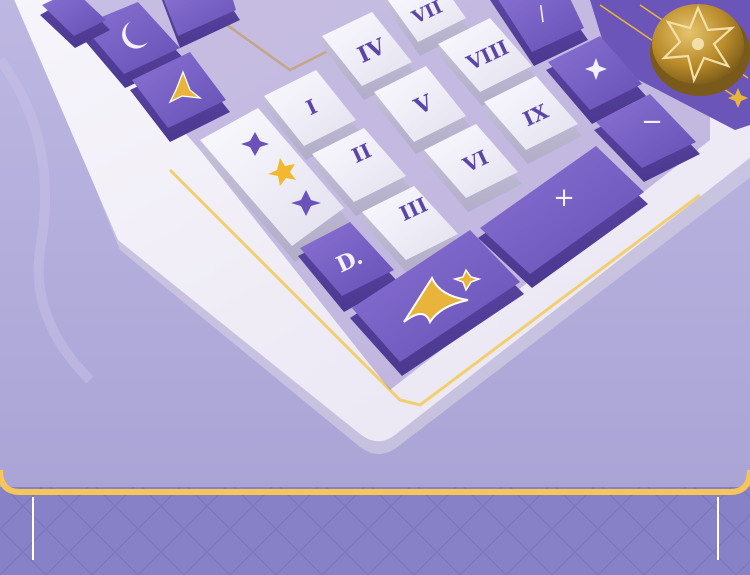  What do you see at coordinates (652, 122) in the screenshot?
I see `minus-key-legend: −` at bounding box center [652, 122].